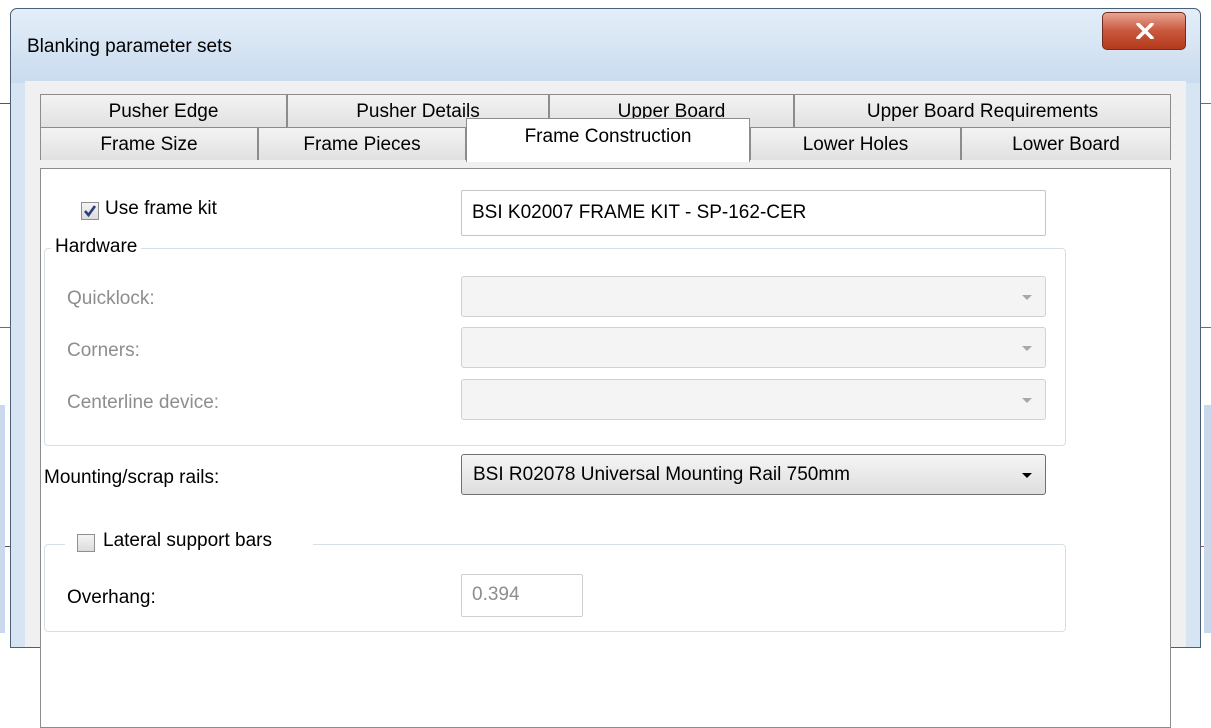 The width and height of the screenshot is (1211, 728). I want to click on tab-frame-pieces: Frame Pieces, so click(362, 143).